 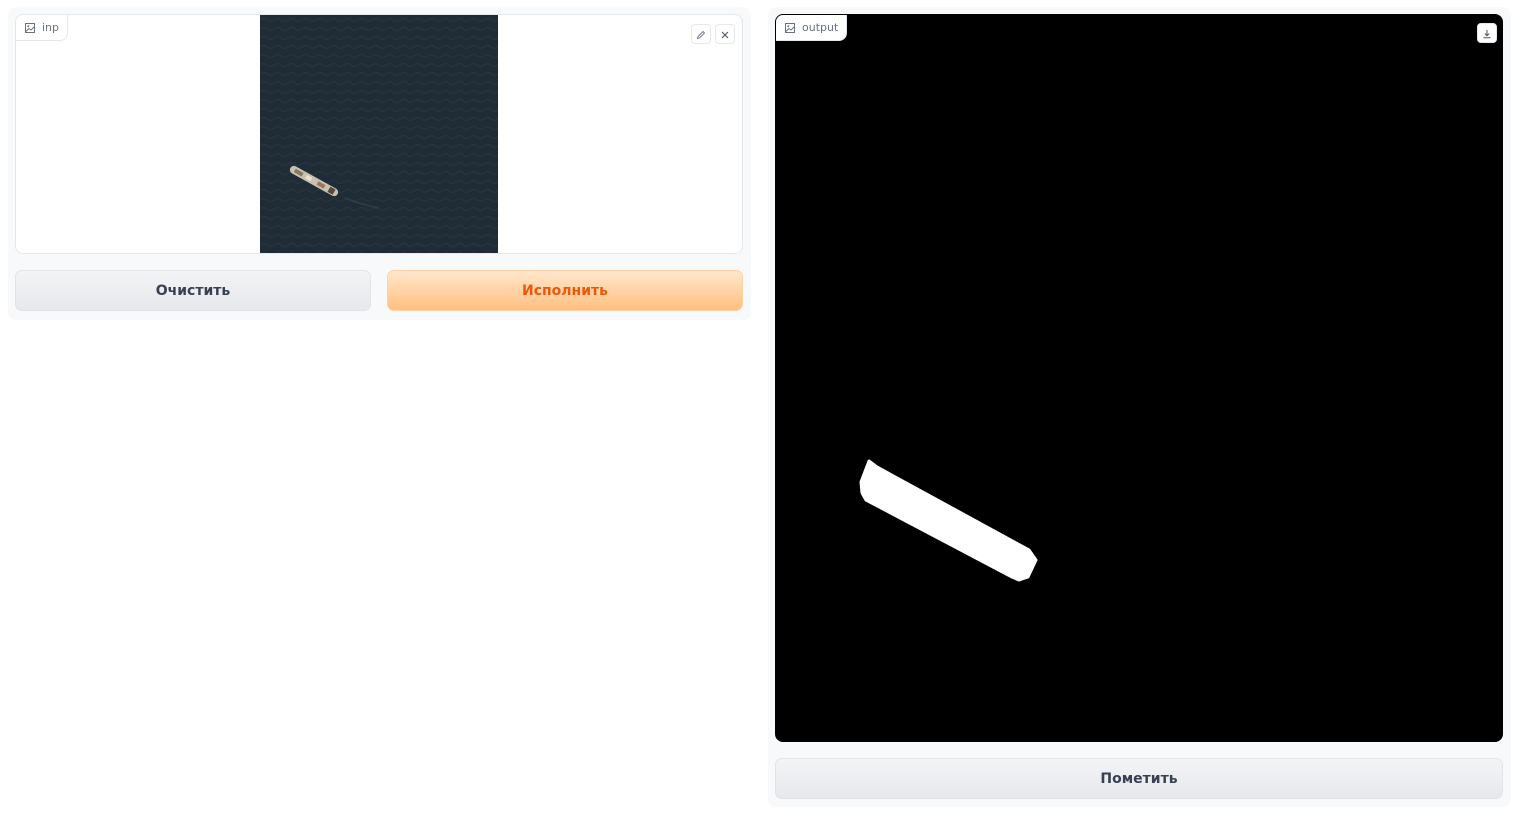 I want to click on clear-image-button, so click(x=725, y=34).